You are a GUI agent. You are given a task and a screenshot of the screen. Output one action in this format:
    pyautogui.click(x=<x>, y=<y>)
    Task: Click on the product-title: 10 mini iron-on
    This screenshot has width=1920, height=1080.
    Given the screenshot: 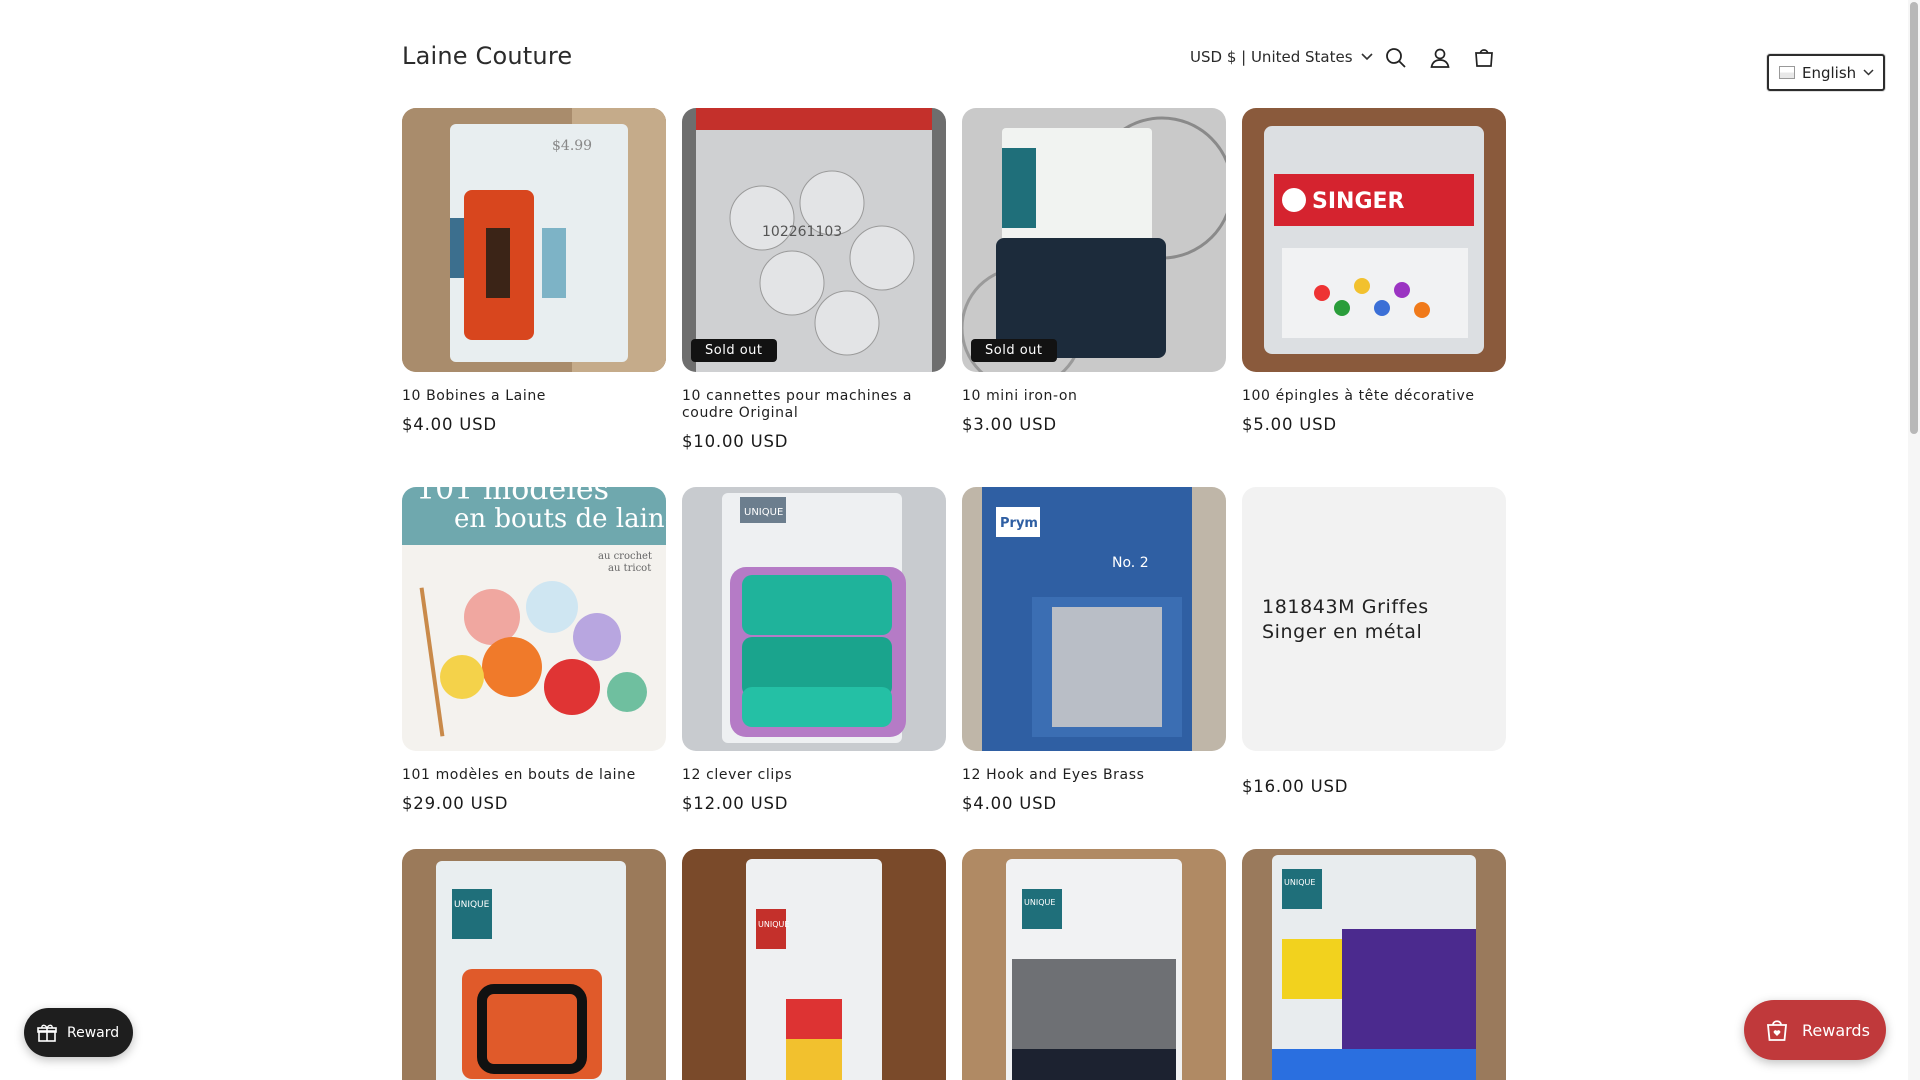 What is the action you would take?
    pyautogui.click(x=1092, y=396)
    